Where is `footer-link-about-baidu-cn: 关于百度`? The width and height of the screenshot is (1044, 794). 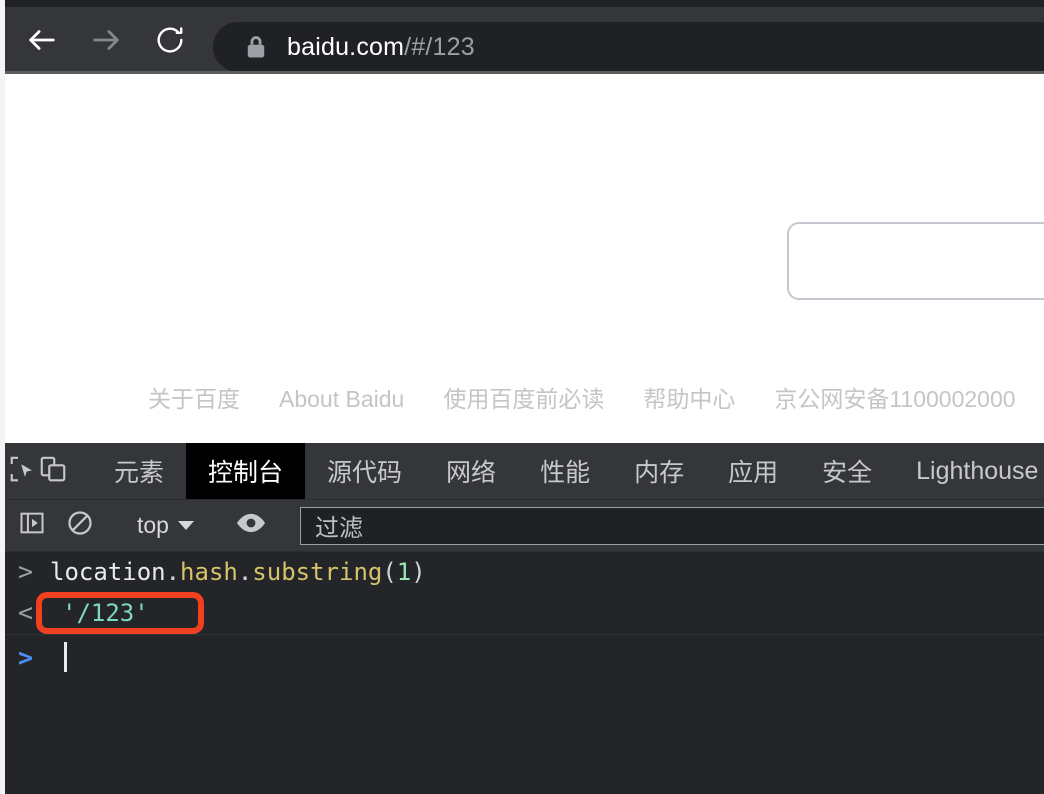 footer-link-about-baidu-cn: 关于百度 is located at coordinates (194, 397).